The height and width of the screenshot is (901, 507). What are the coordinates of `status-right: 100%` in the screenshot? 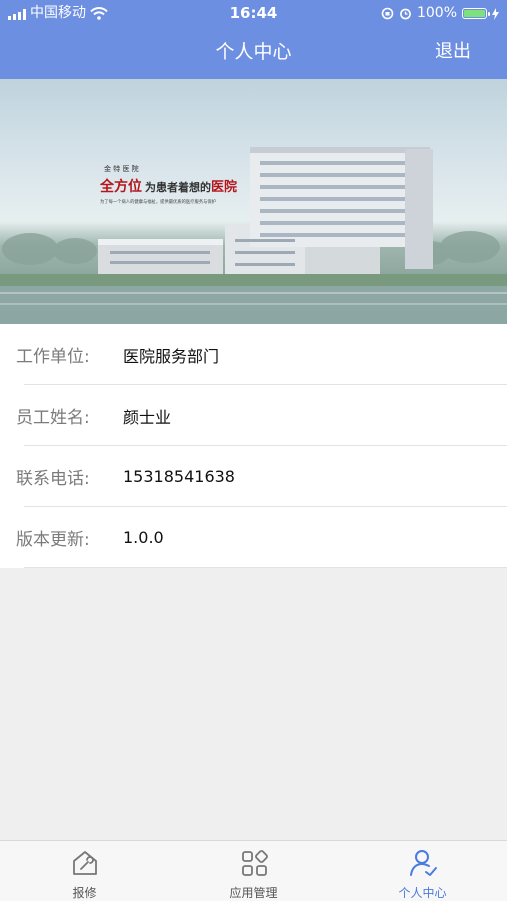 It's located at (440, 13).